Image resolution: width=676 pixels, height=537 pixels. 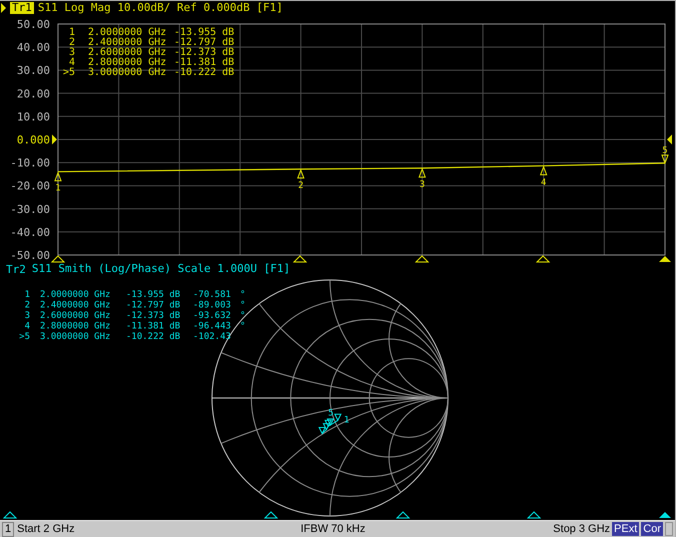 What do you see at coordinates (204, 42) in the screenshot?
I see `marker-value: -12.797 dB` at bounding box center [204, 42].